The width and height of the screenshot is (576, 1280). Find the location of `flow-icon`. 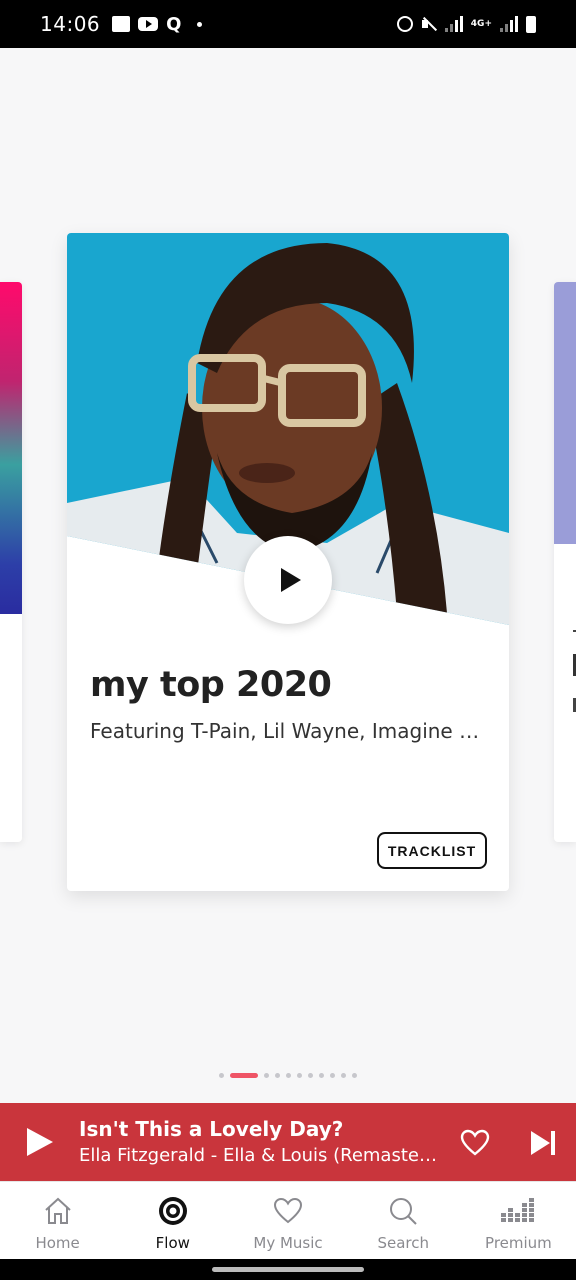

flow-icon is located at coordinates (173, 1211).